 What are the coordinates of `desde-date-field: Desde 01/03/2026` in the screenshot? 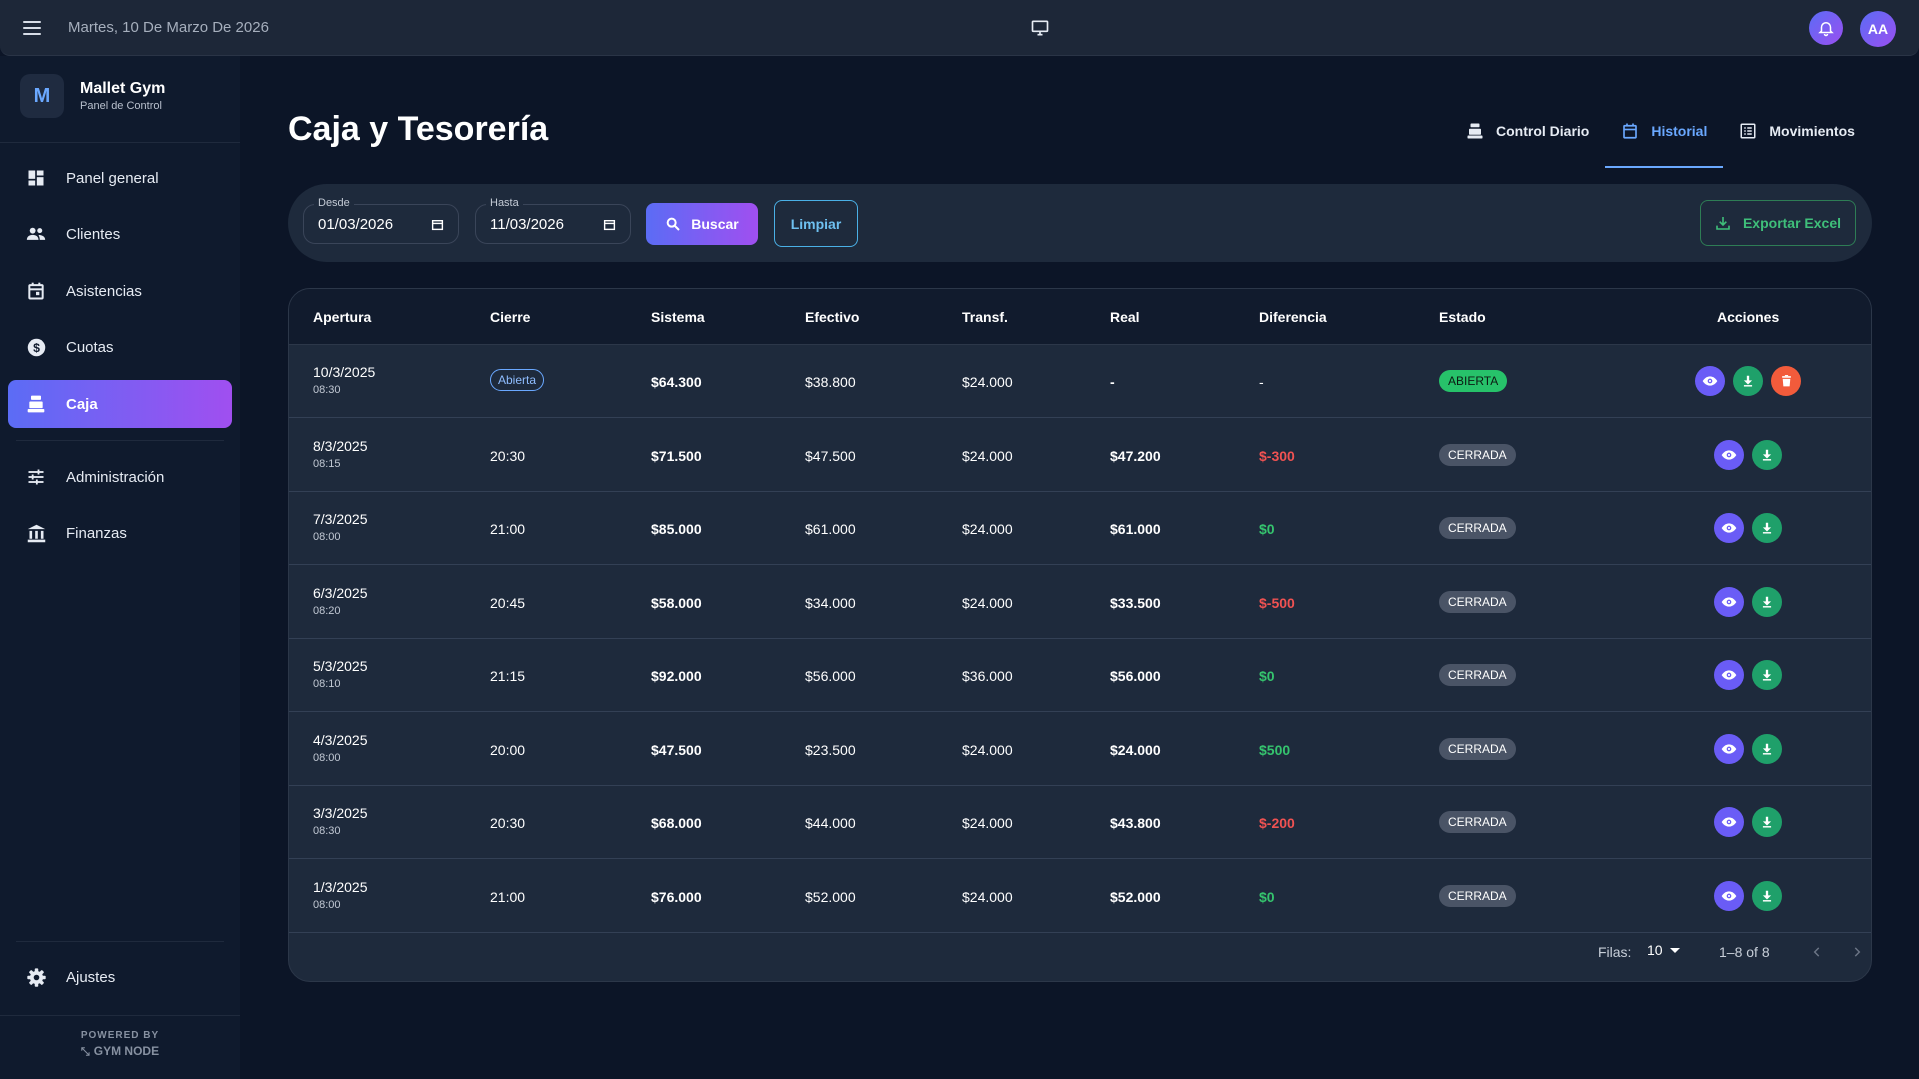 It's located at (381, 220).